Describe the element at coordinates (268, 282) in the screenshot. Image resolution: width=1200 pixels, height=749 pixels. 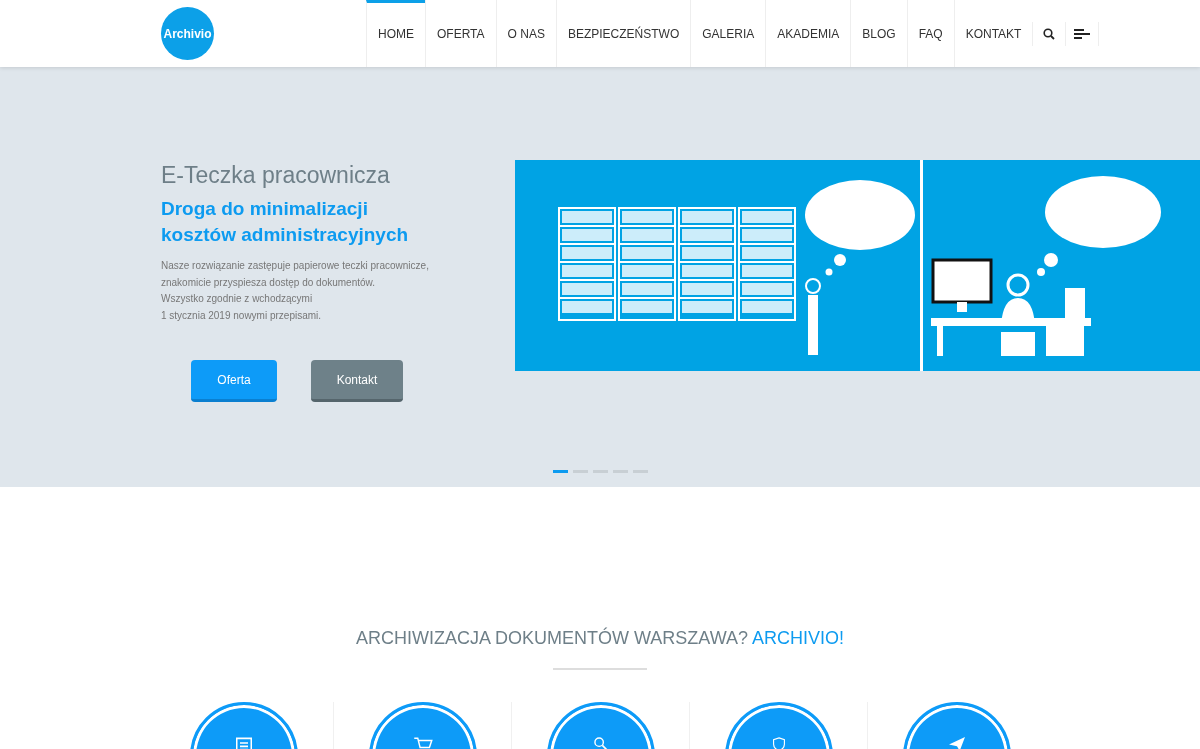
I see `hero-text: znakomicie przyspiesza dostęp do dokumentów.` at that location.